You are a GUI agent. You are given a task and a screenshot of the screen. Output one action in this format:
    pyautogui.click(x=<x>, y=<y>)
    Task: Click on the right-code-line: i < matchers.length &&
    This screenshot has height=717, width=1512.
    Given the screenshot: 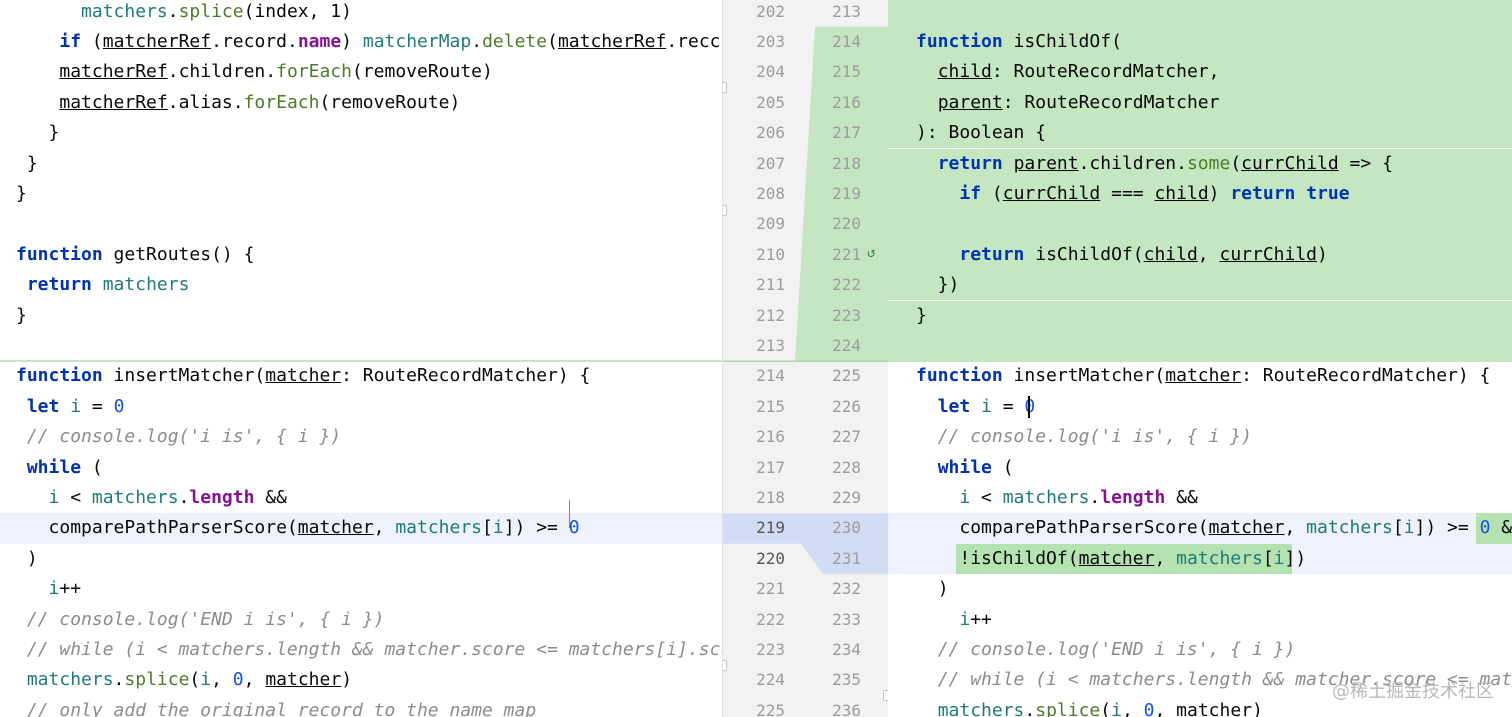 What is the action you would take?
    pyautogui.click(x=1200, y=498)
    